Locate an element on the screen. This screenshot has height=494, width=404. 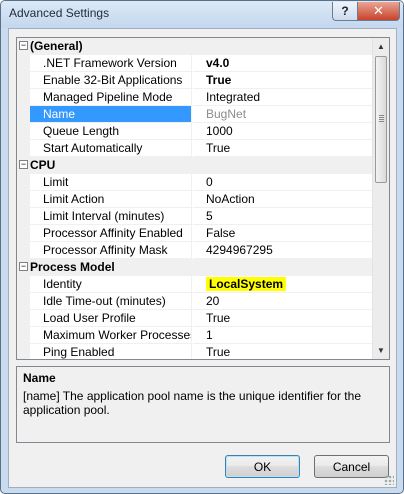
property-row: Limit Action NoAction is located at coordinates (195, 199).